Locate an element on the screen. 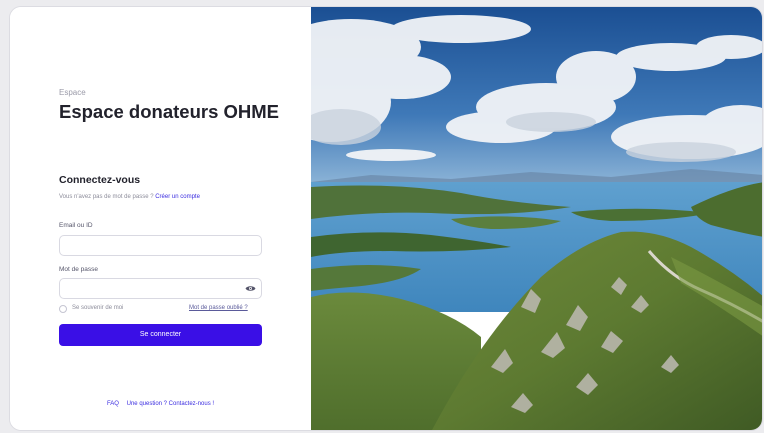 This screenshot has height=433, width=764. remember-me-checkbox is located at coordinates (63, 309).